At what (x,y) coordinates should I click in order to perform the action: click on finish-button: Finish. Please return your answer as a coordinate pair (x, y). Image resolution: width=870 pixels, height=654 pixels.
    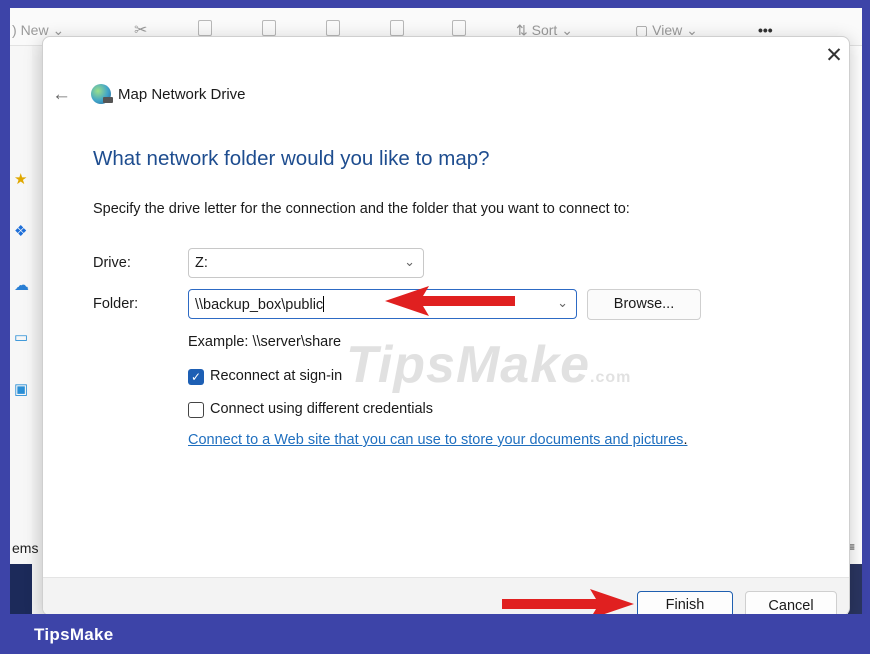
    Looking at the image, I should click on (685, 603).